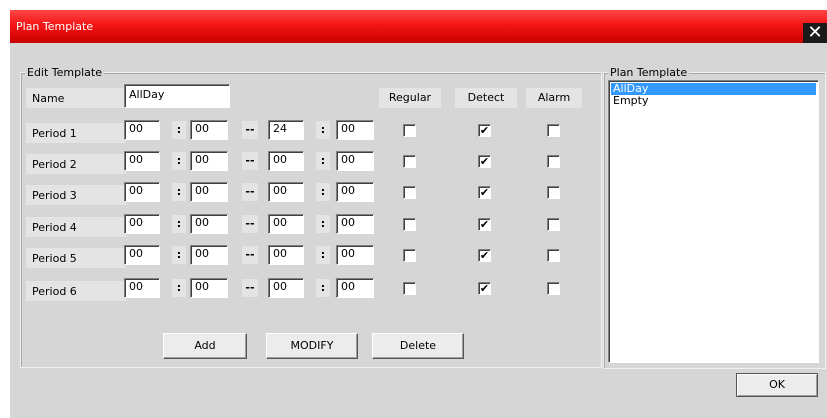  What do you see at coordinates (76, 133) in the screenshot?
I see `period-label: Period 1` at bounding box center [76, 133].